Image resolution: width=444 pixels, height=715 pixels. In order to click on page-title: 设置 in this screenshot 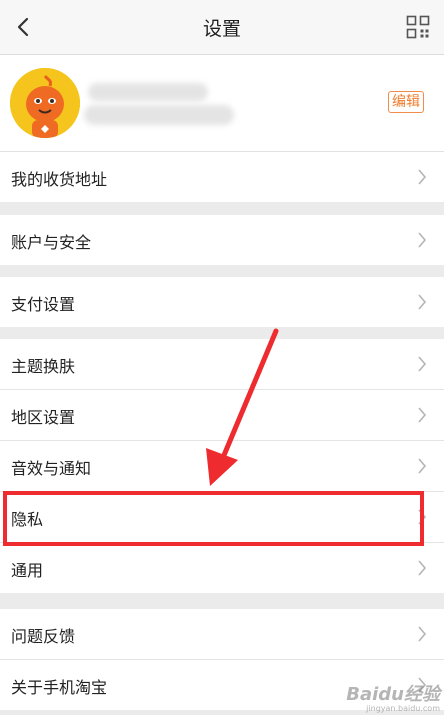, I will do `click(221, 29)`.